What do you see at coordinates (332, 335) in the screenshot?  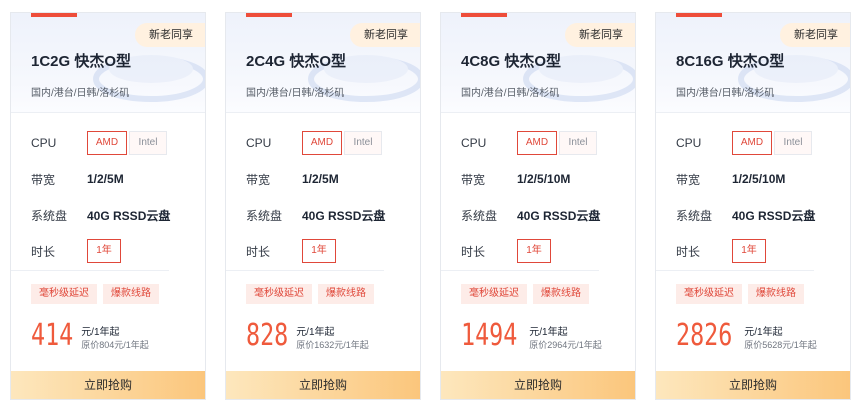 I see `price-meta: 元/1年起 原价1632元/1年起` at bounding box center [332, 335].